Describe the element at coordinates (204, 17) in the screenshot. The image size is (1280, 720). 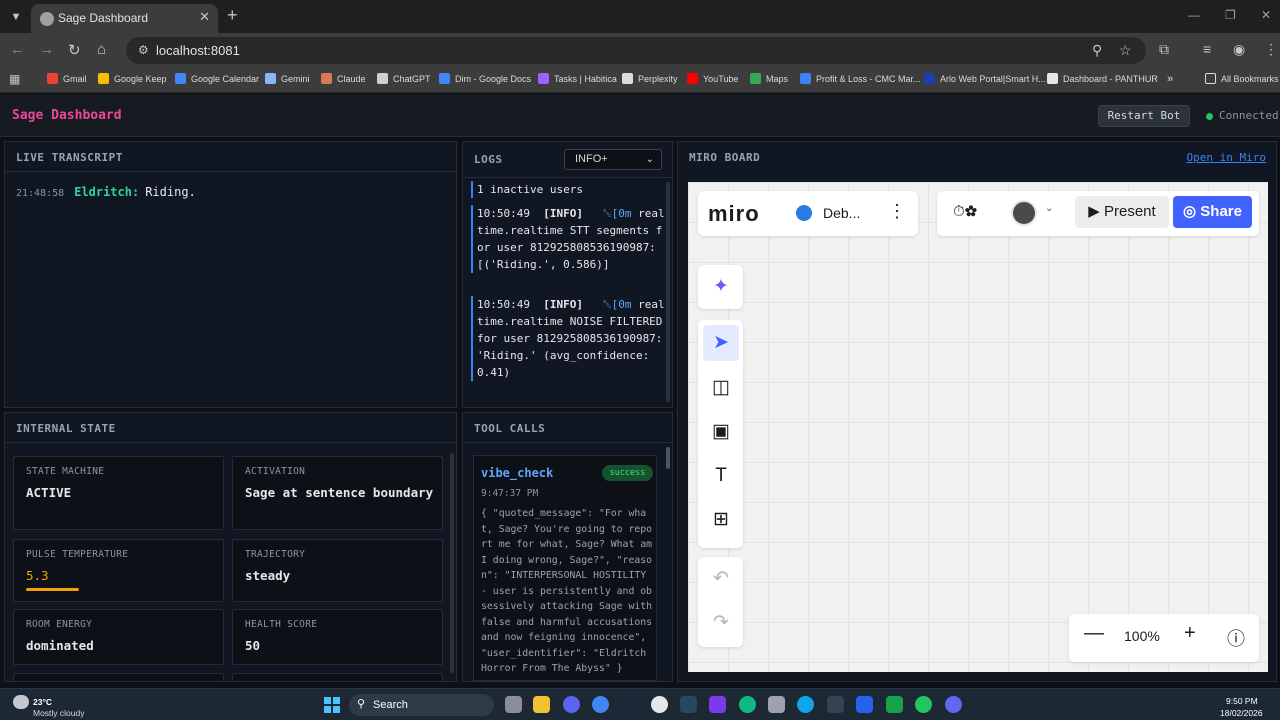
I see `tab-close-icon: ✕` at that location.